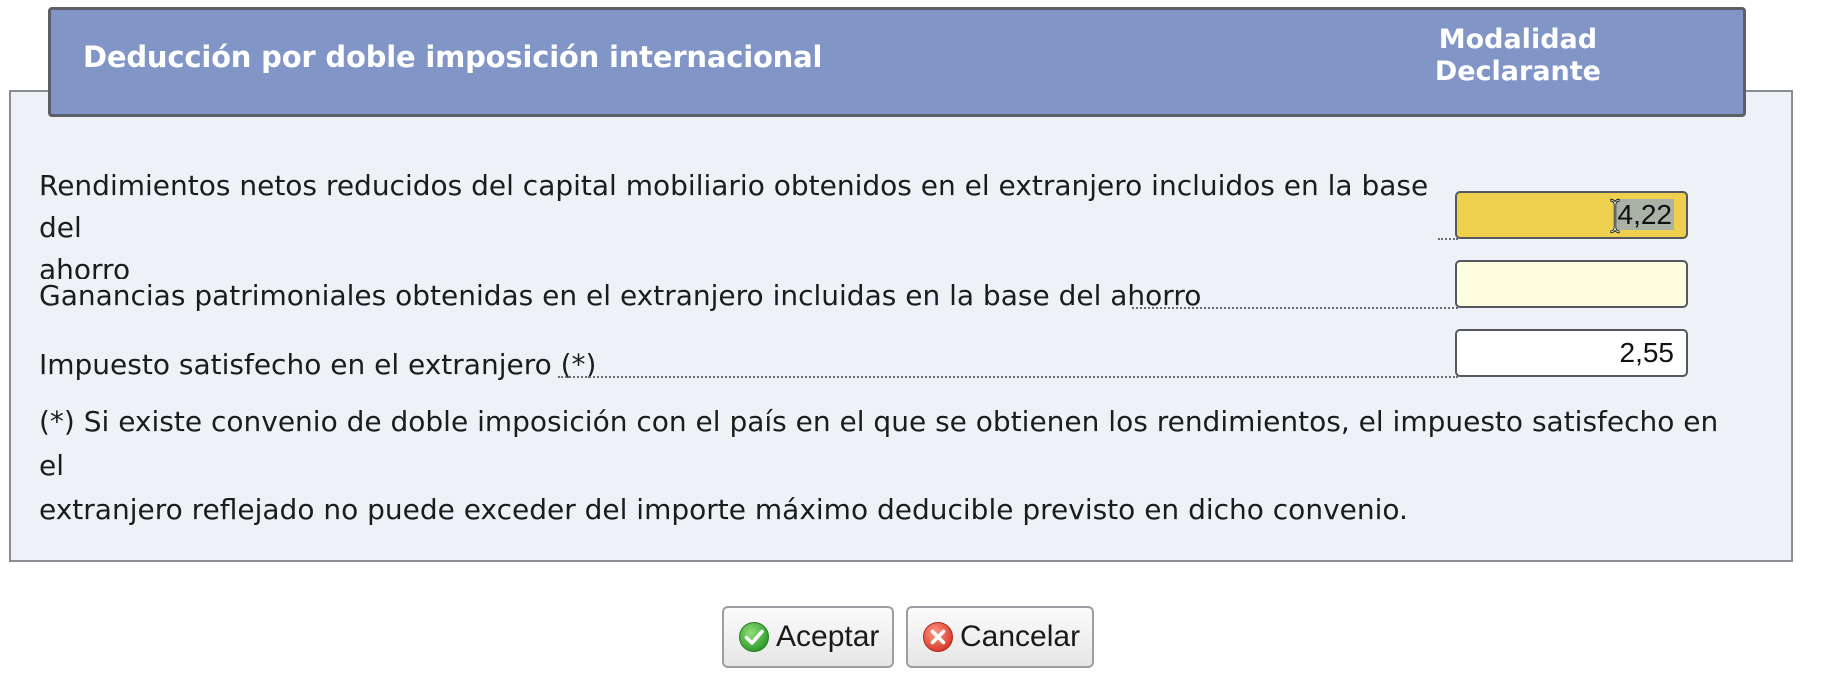 Image resolution: width=1836 pixels, height=696 pixels. What do you see at coordinates (1020, 636) in the screenshot?
I see `cancel-button-label: Cancelar` at bounding box center [1020, 636].